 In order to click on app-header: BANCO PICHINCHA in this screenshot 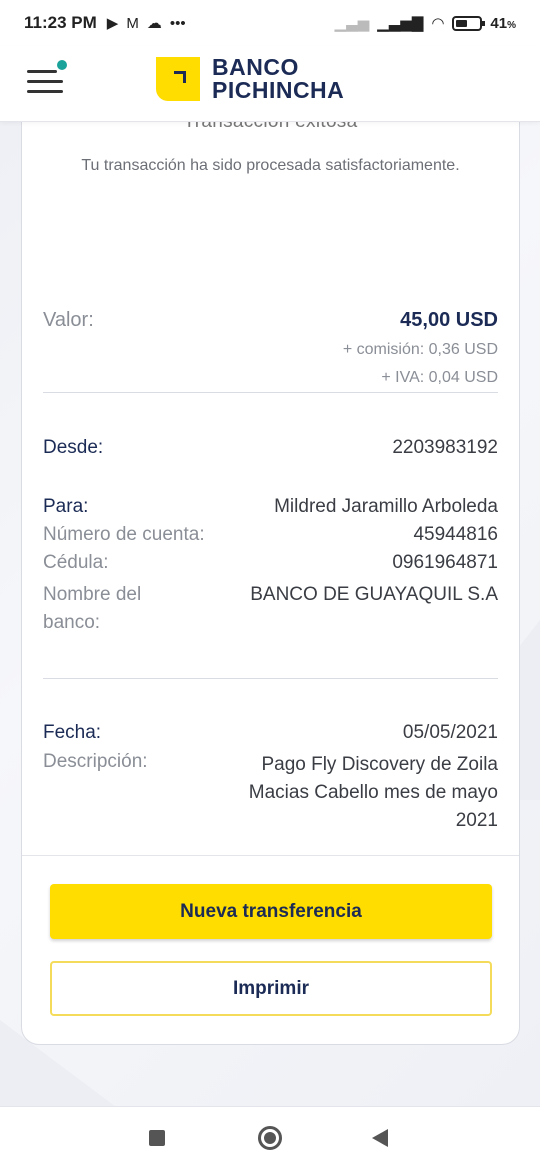, I will do `click(270, 84)`.